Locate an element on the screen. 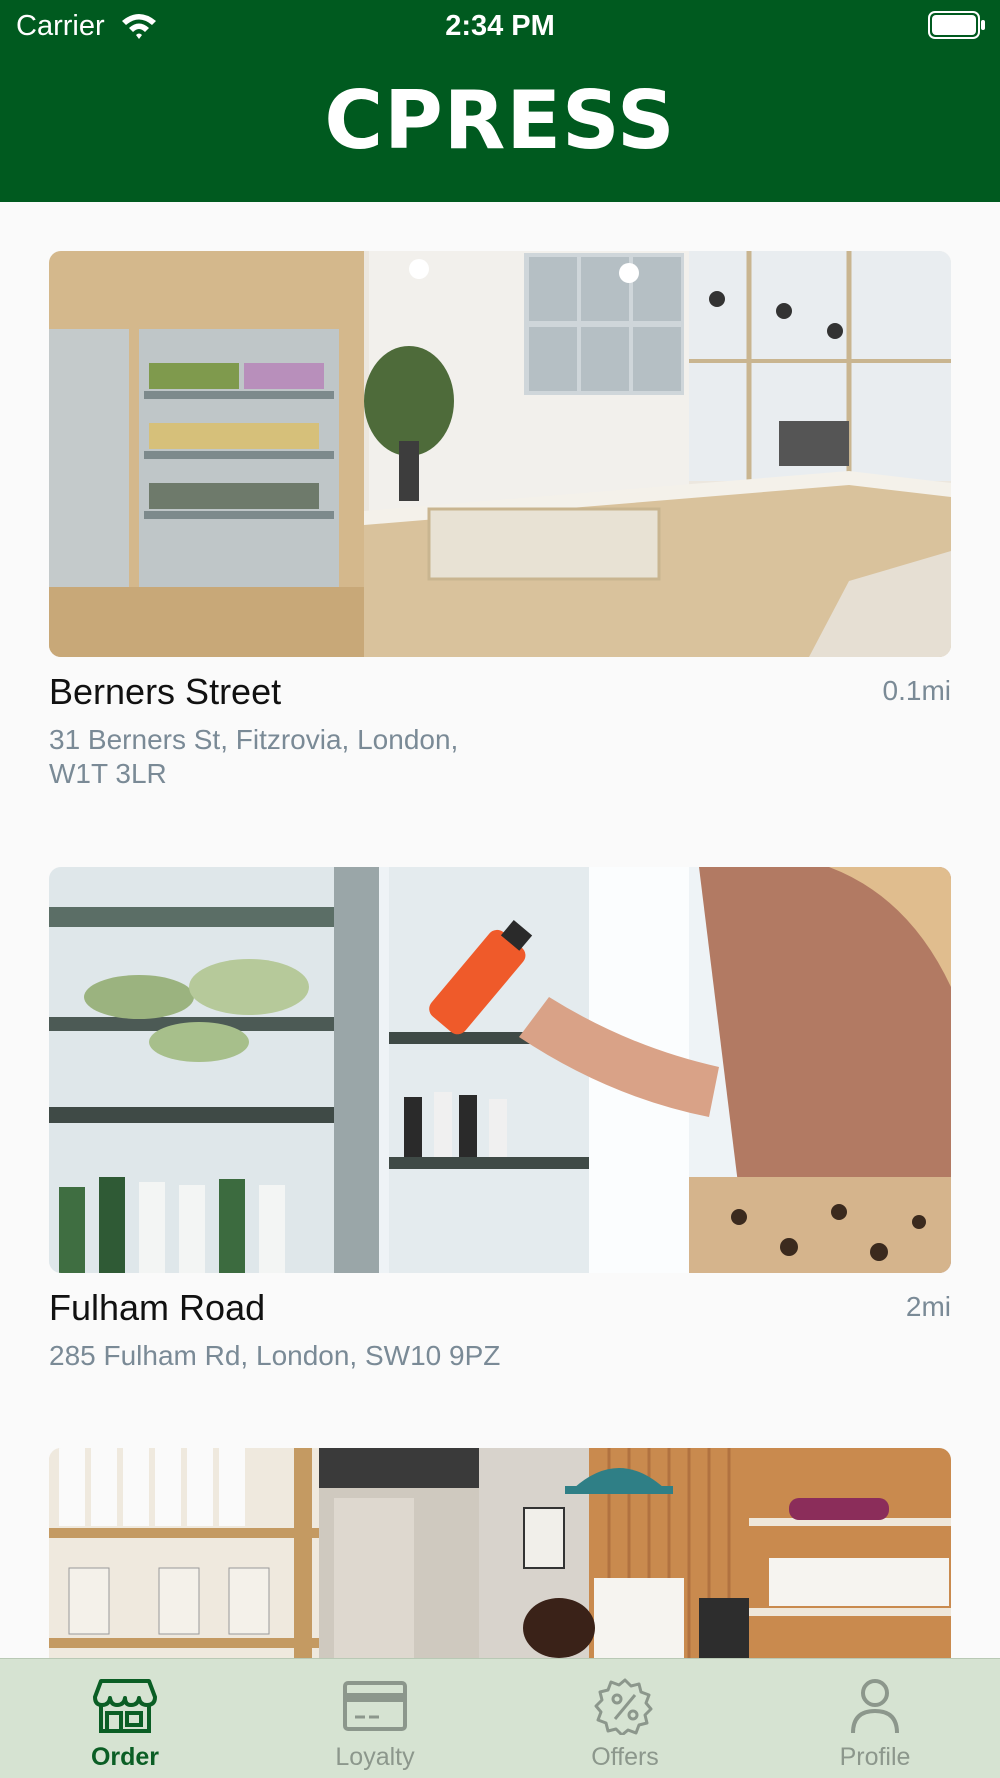  store-address: 285 Fulham Rd, London, SW10 9PZ is located at coordinates (275, 1355).